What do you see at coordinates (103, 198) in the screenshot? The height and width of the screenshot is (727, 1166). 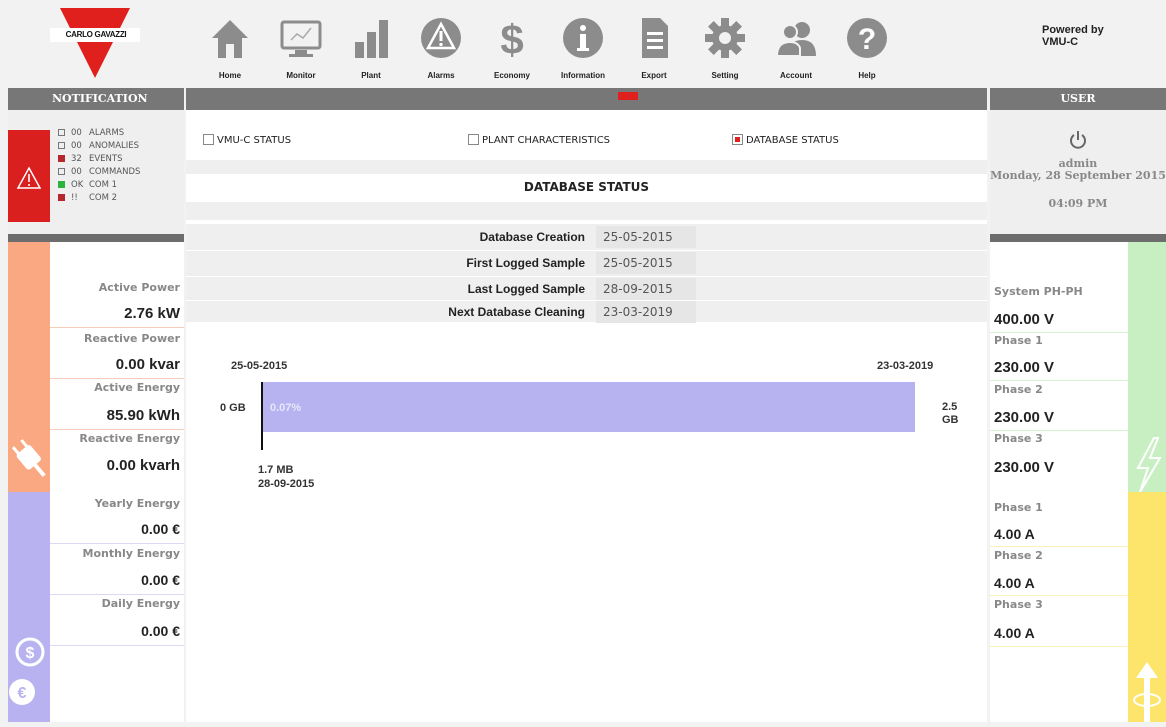 I see `notification-label: COM 2` at bounding box center [103, 198].